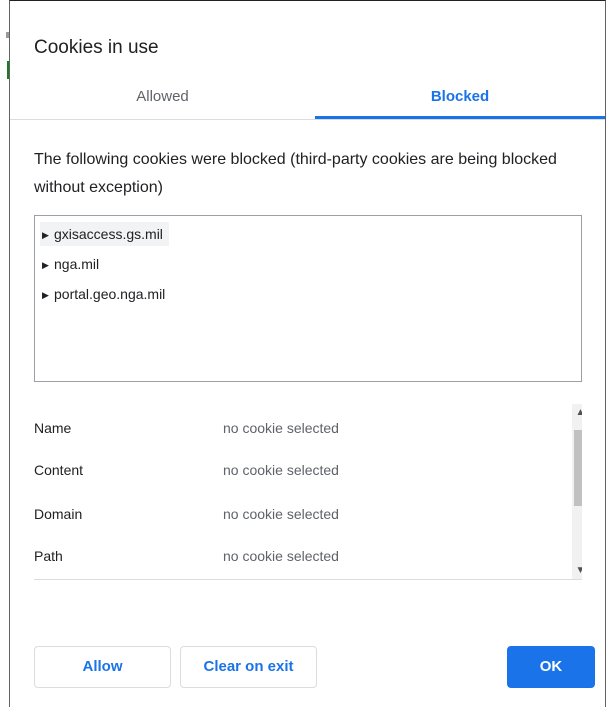 Image resolution: width=606 pixels, height=707 pixels. I want to click on details-scrollbar: ▲ ▼, so click(577, 491).